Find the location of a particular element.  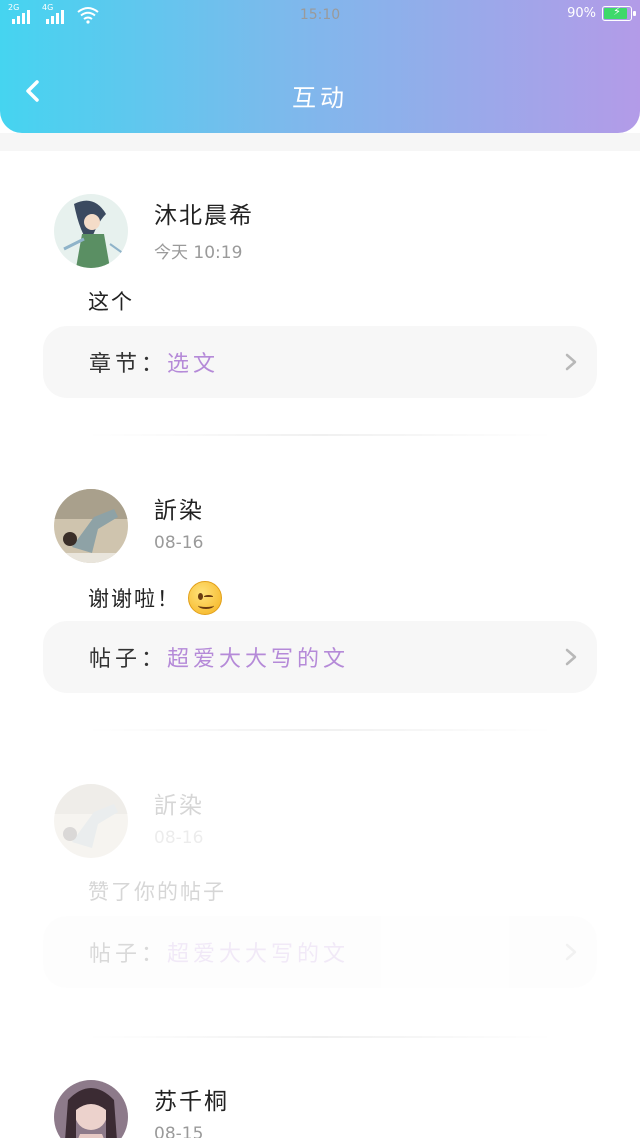

charging-bolt-icon: ⚡ is located at coordinates (617, 11).